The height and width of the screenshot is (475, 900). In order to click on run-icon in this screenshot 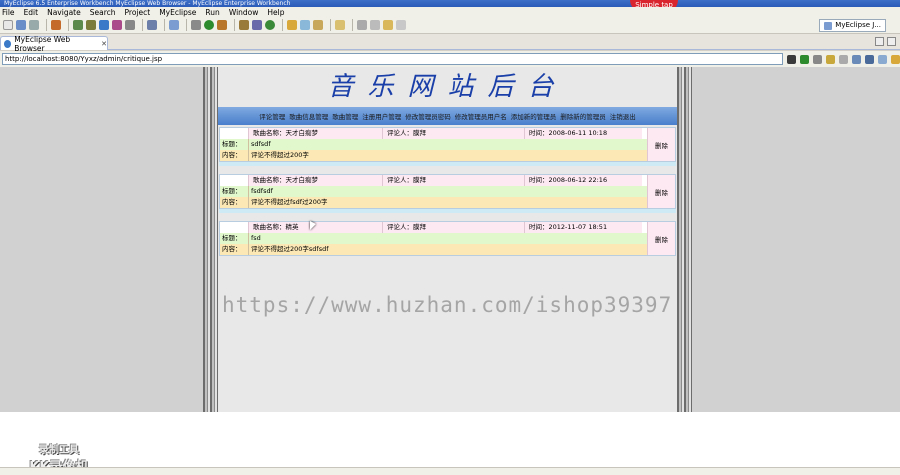, I will do `click(209, 25)`.